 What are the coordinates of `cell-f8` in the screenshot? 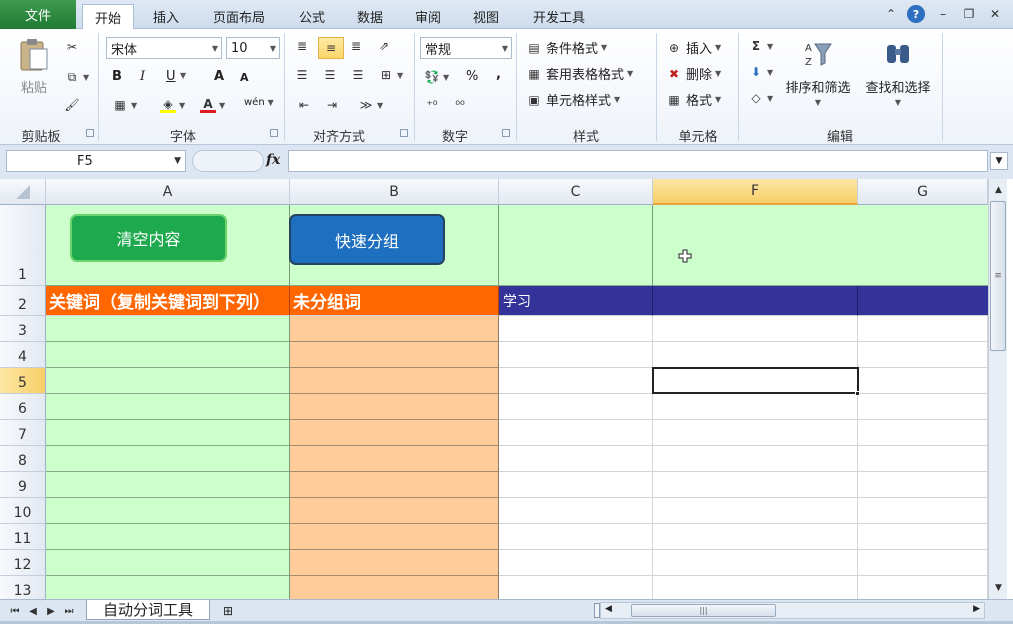 It's located at (755, 459).